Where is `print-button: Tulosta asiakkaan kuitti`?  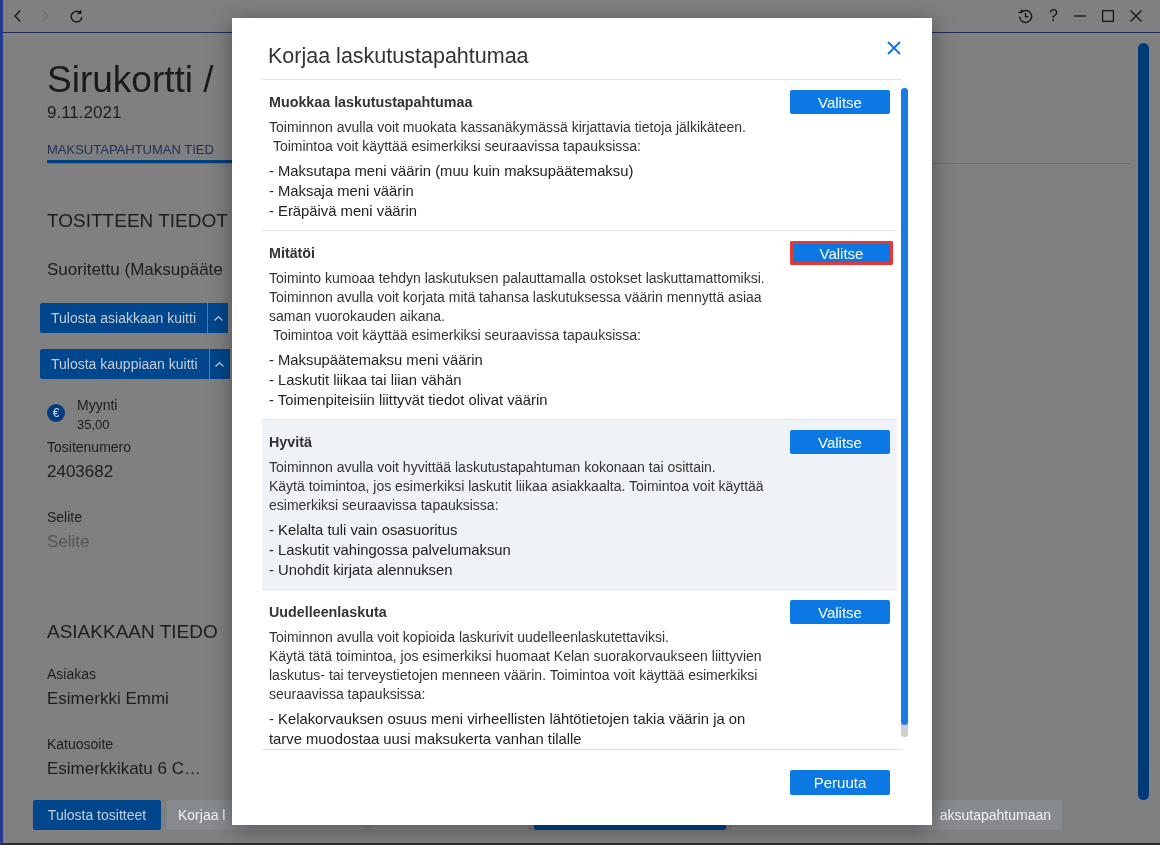
print-button: Tulosta asiakkaan kuitti is located at coordinates (123, 318).